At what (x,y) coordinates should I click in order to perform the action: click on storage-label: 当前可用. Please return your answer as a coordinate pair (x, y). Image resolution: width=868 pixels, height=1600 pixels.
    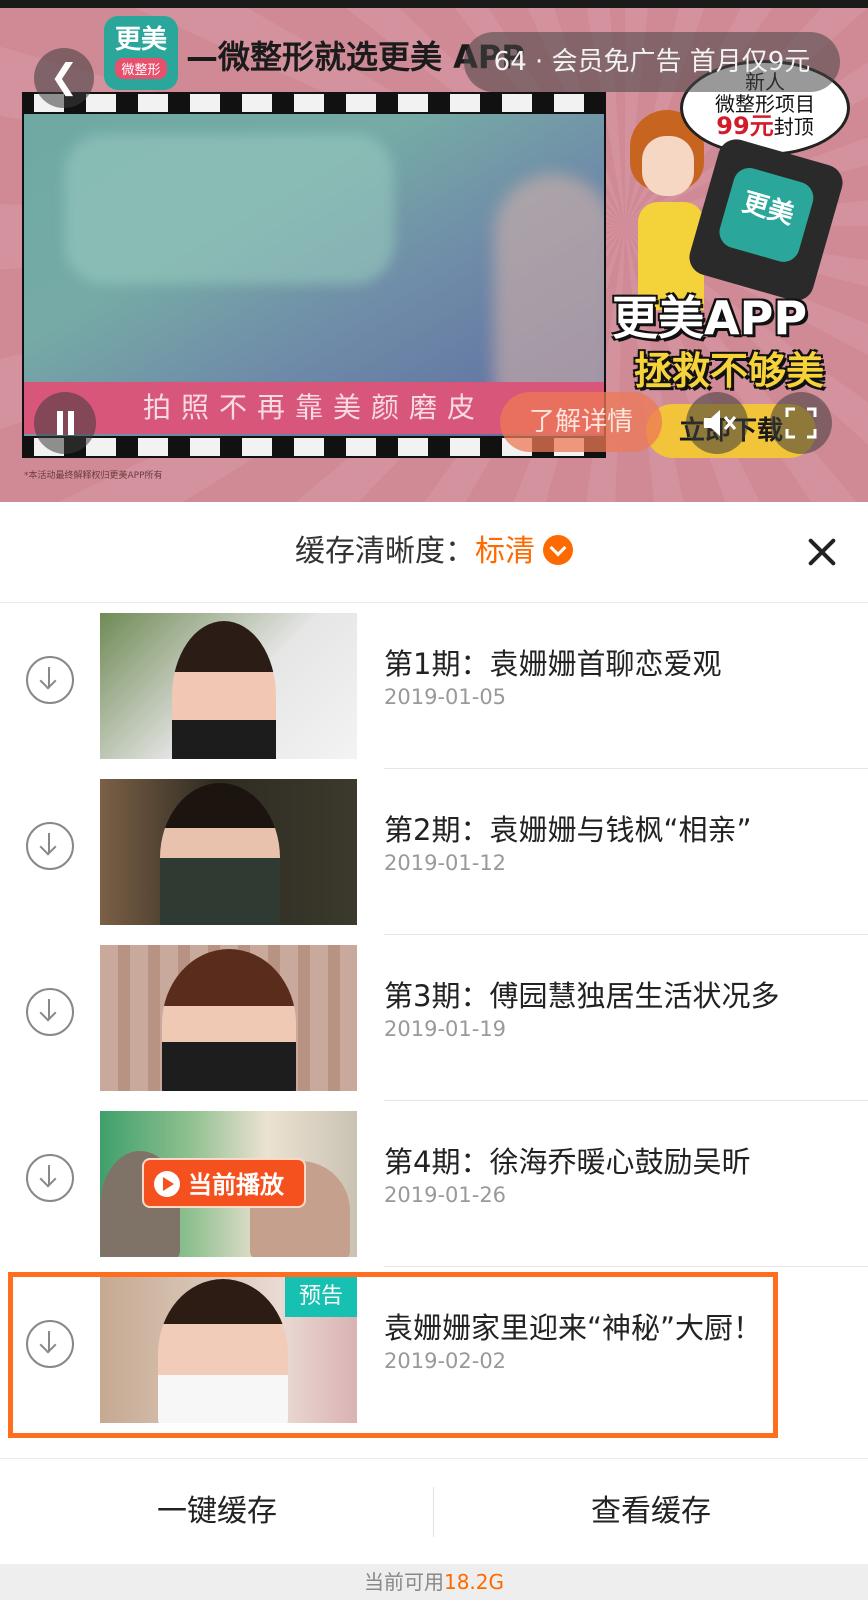
    Looking at the image, I should click on (403, 1582).